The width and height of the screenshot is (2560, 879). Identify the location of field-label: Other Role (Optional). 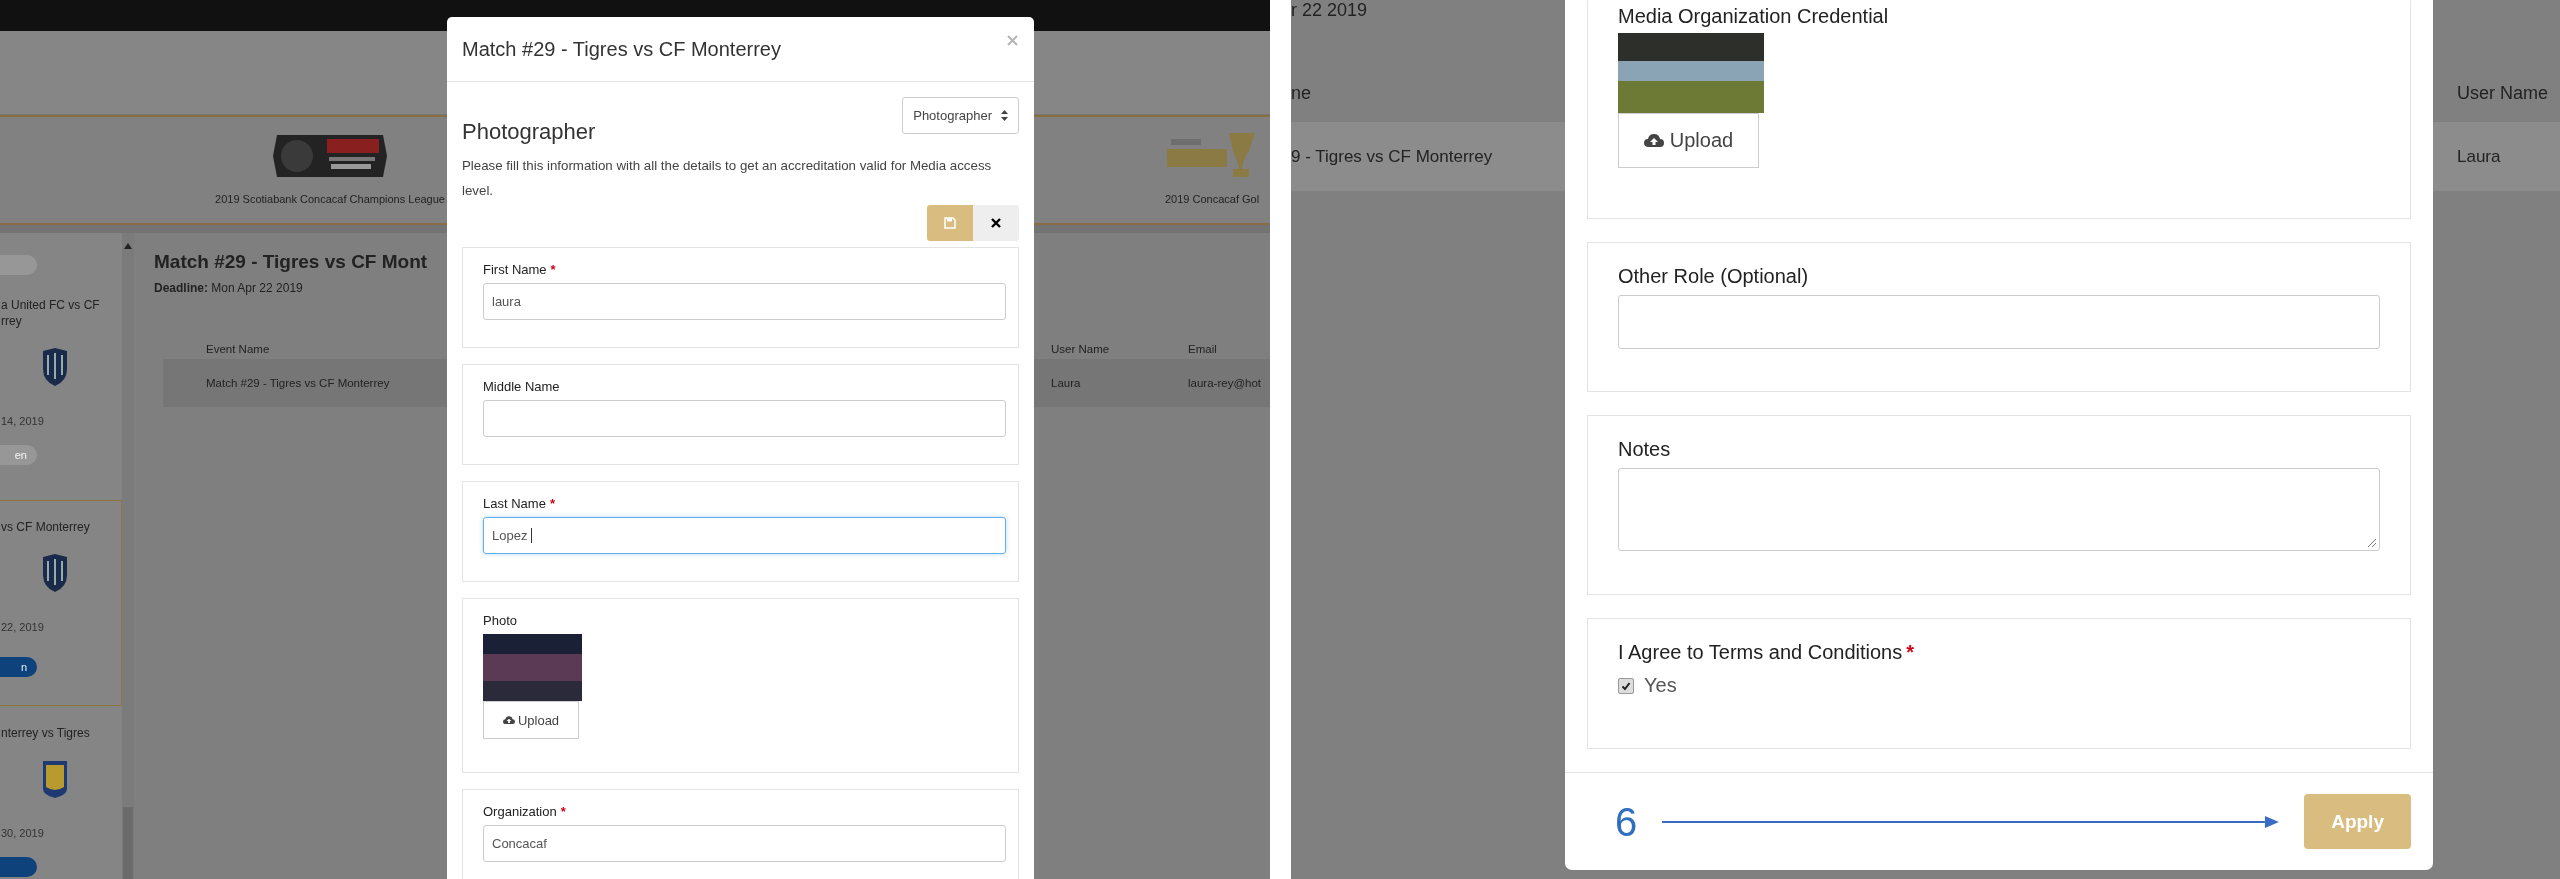
(1713, 276).